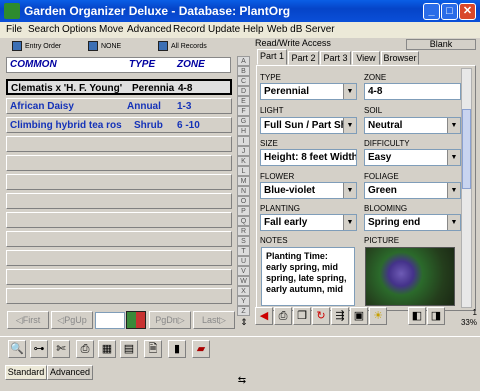 The width and height of the screenshot is (480, 391). I want to click on foliage-select: Green ▼, so click(412, 190).